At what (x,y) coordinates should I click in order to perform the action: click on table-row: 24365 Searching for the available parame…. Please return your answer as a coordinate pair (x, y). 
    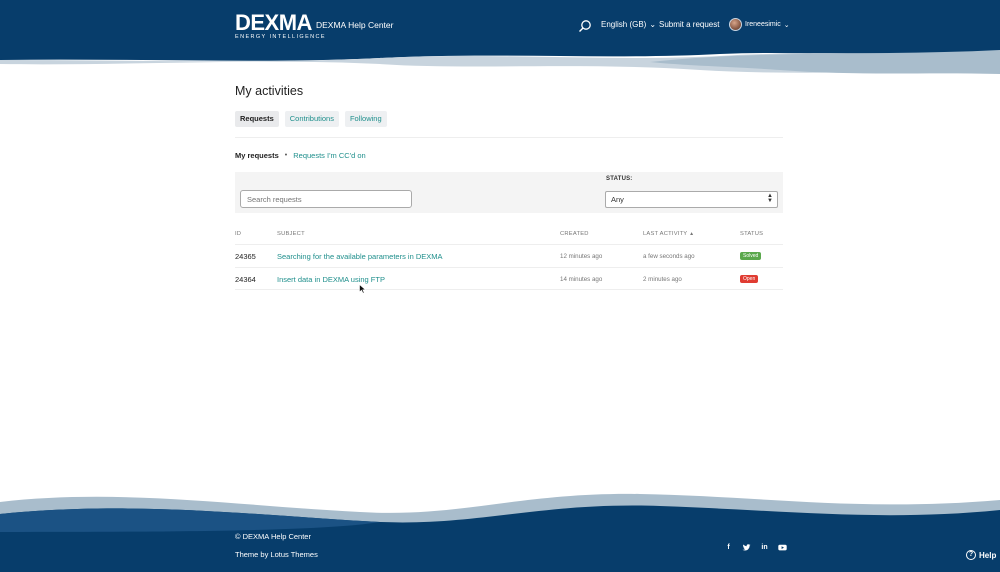
    Looking at the image, I should click on (509, 256).